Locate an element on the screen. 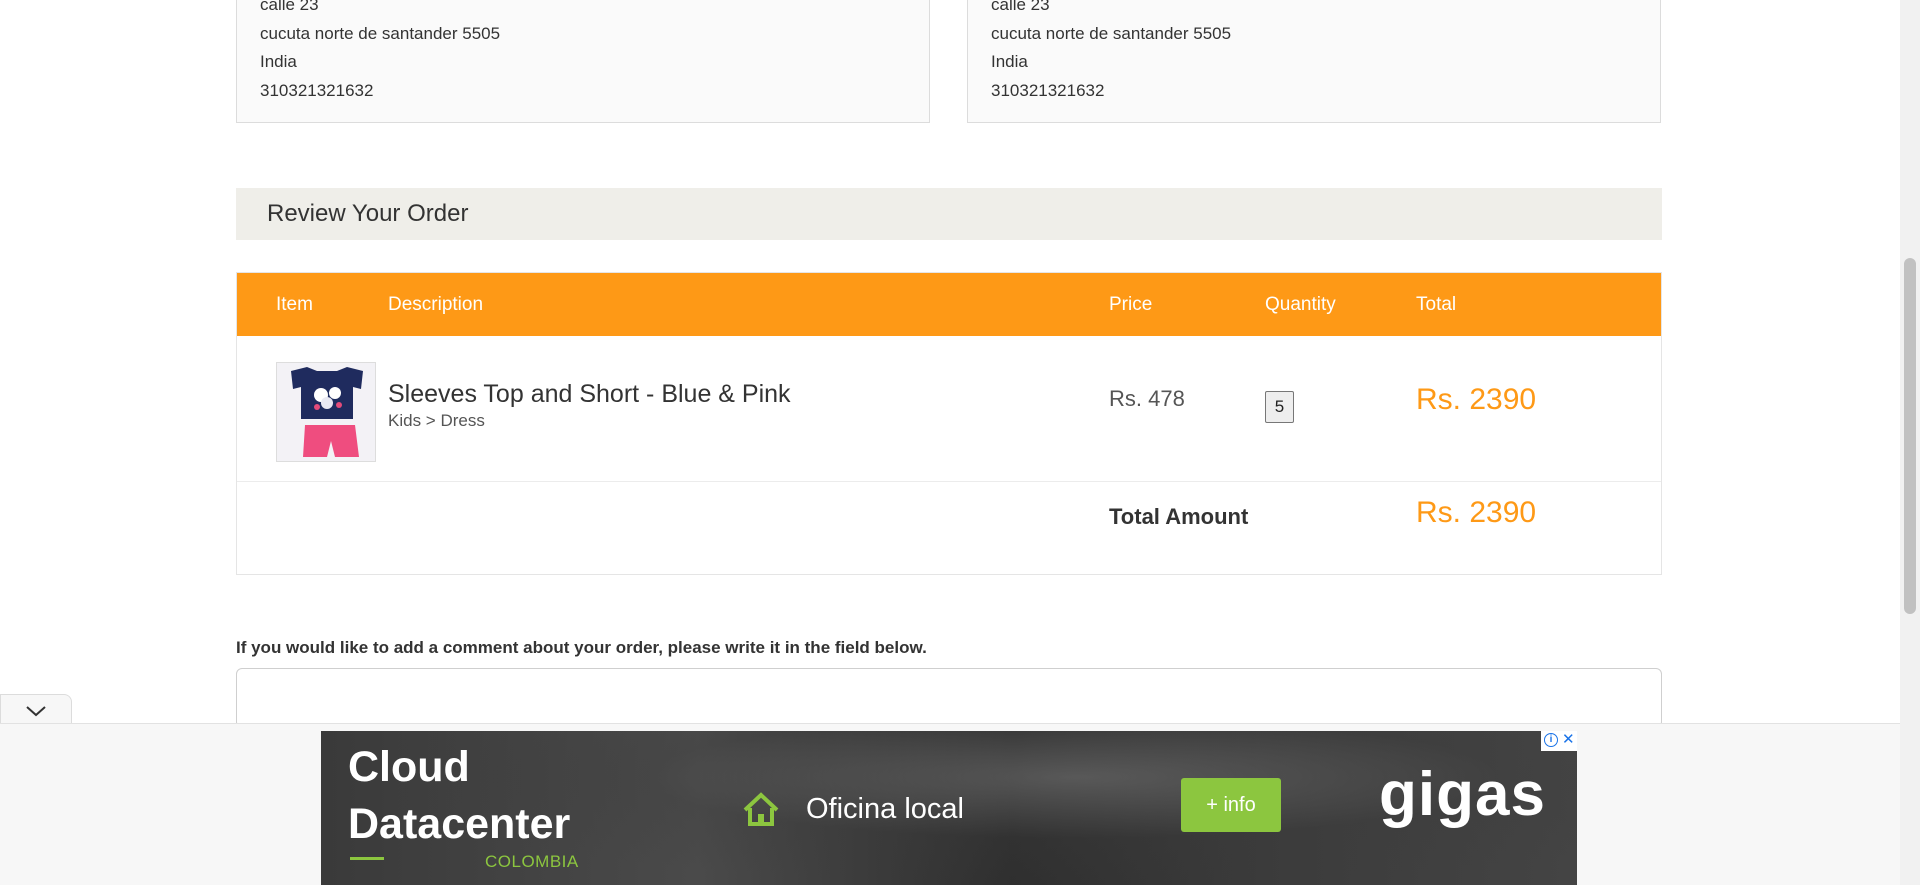  ad-choices: i ✕ is located at coordinates (1559, 741).